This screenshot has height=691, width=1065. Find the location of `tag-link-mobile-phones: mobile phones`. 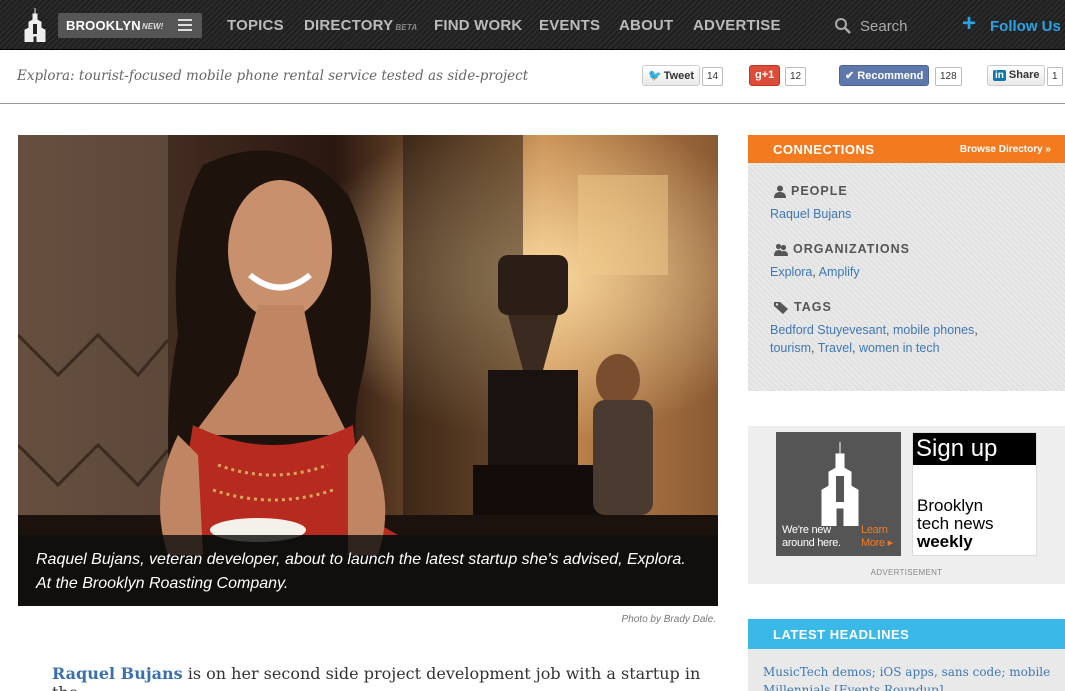

tag-link-mobile-phones: mobile phones is located at coordinates (933, 330).